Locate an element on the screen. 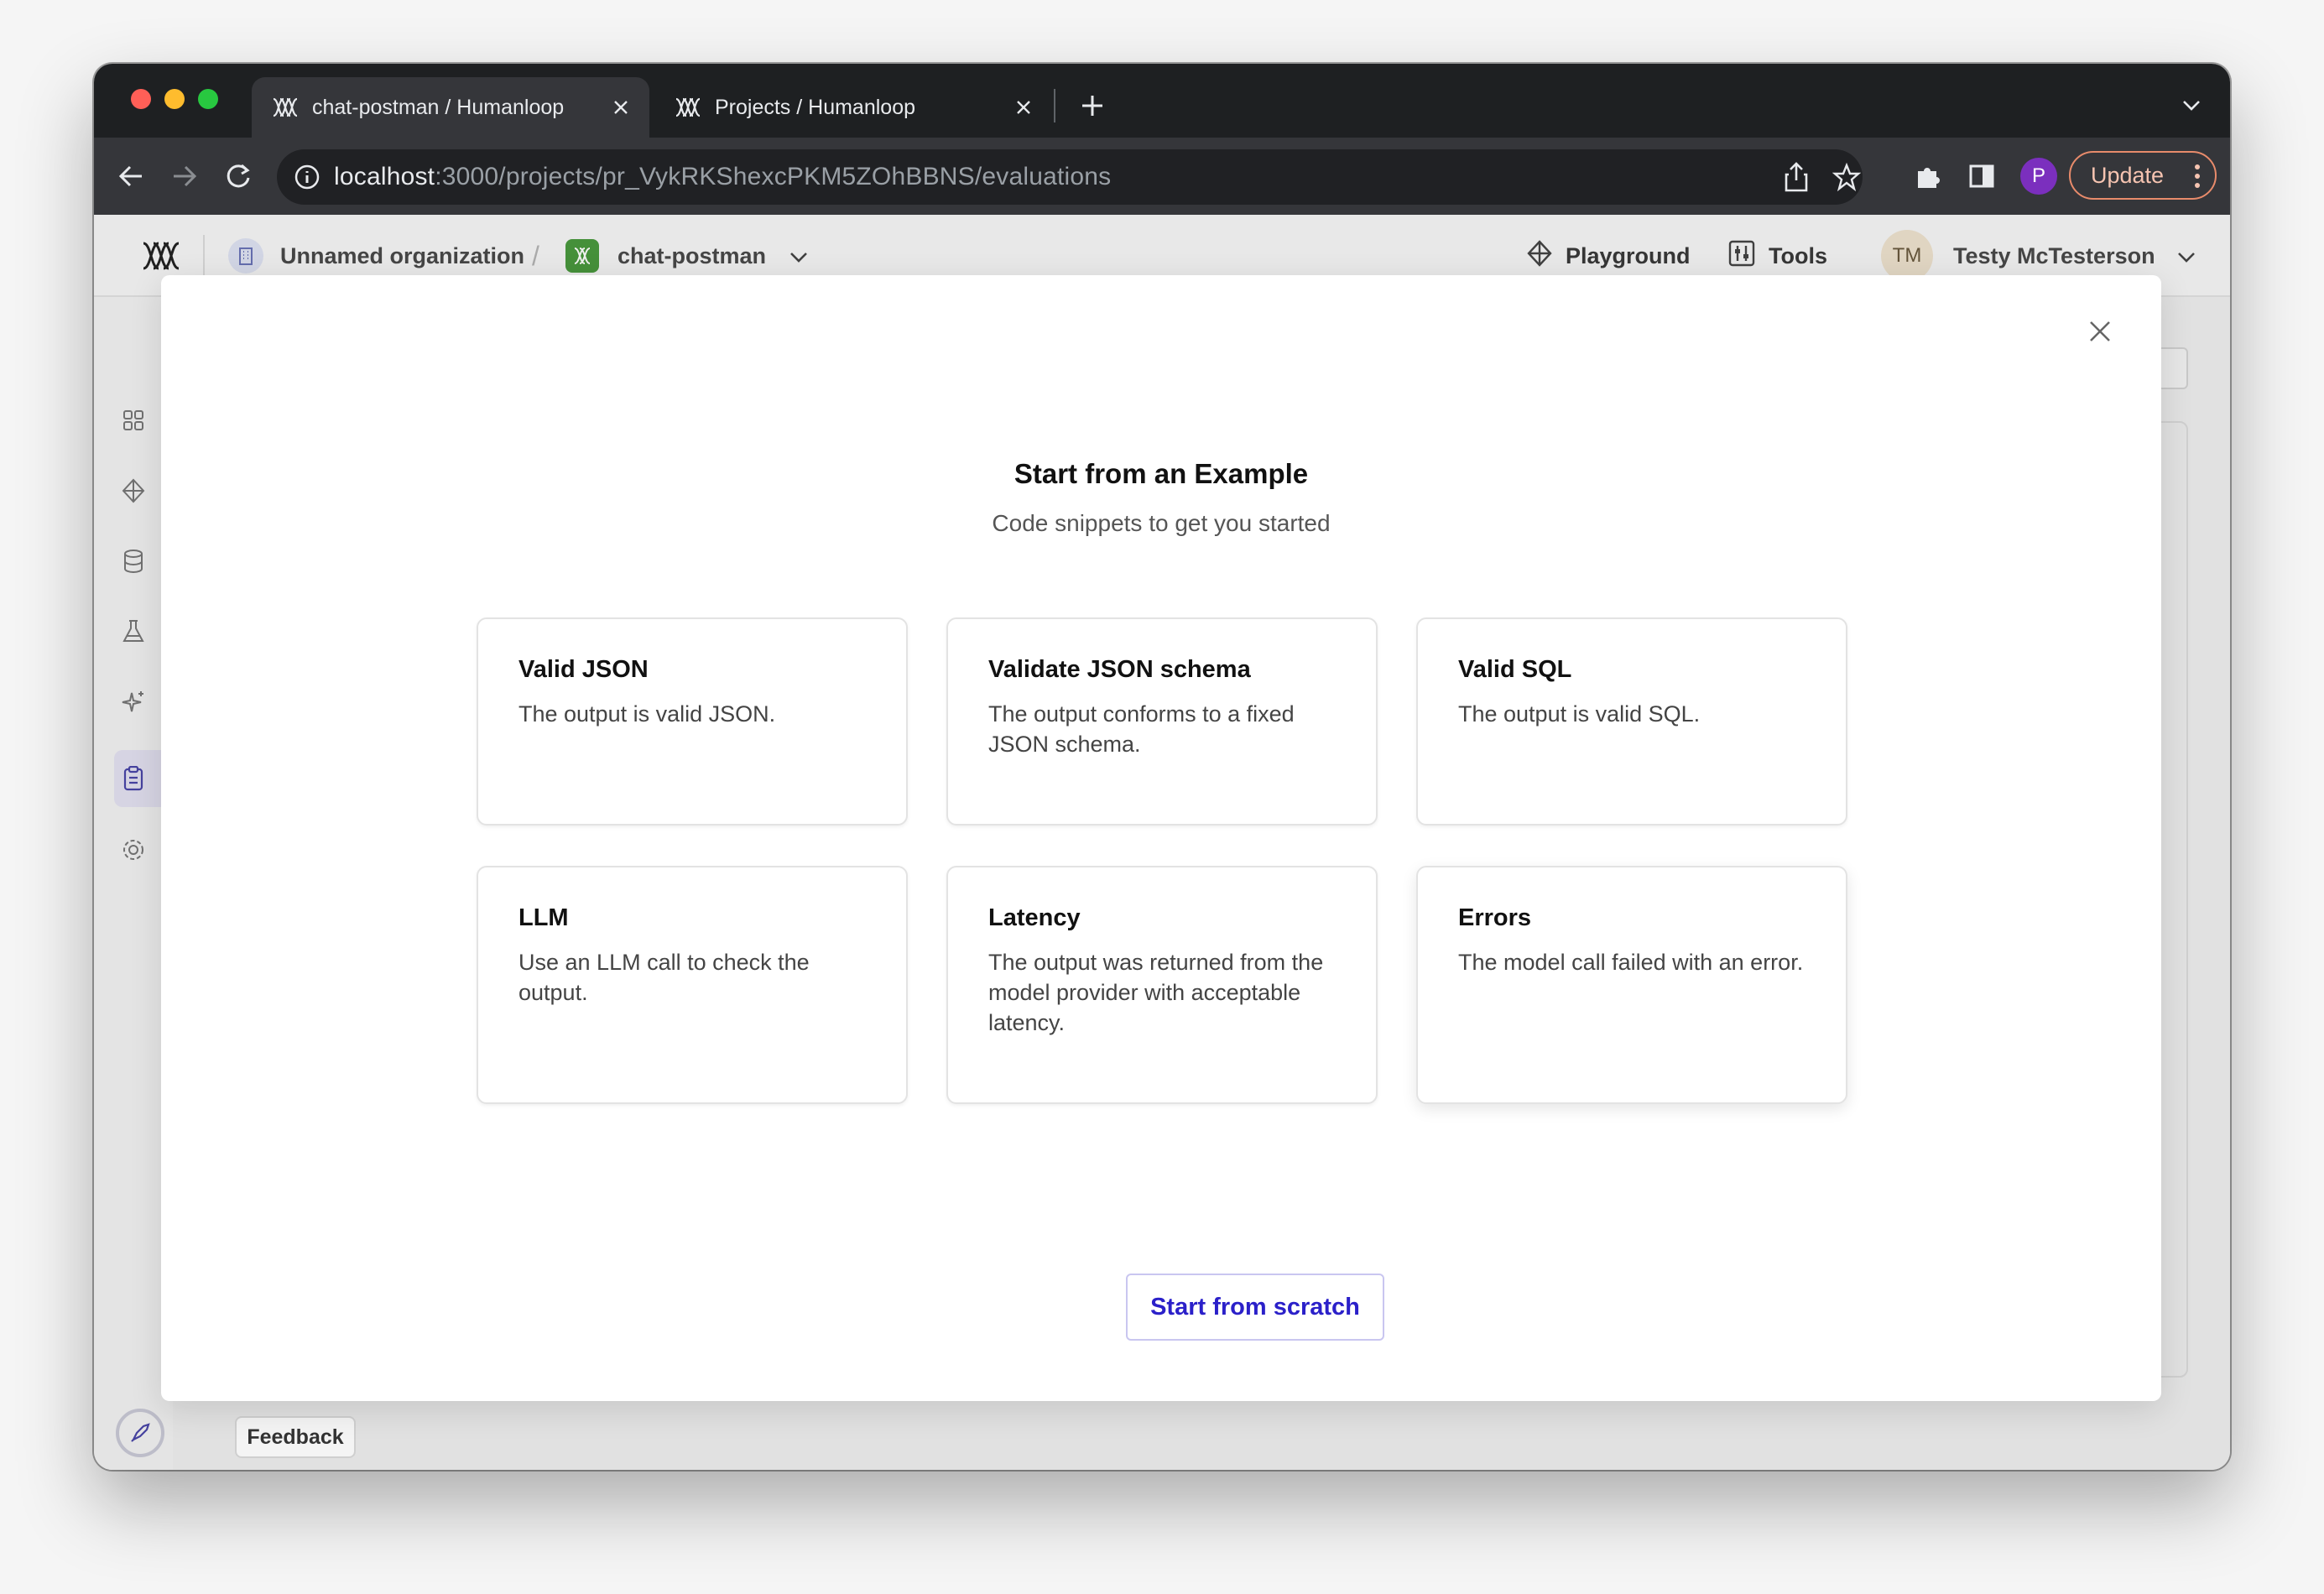 The image size is (2324, 1594). card-title: Latency is located at coordinates (1034, 917).